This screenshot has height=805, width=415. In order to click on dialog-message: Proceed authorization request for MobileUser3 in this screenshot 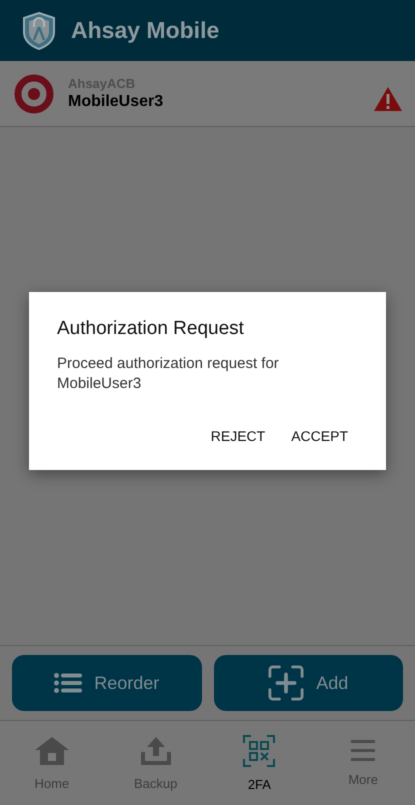, I will do `click(168, 374)`.